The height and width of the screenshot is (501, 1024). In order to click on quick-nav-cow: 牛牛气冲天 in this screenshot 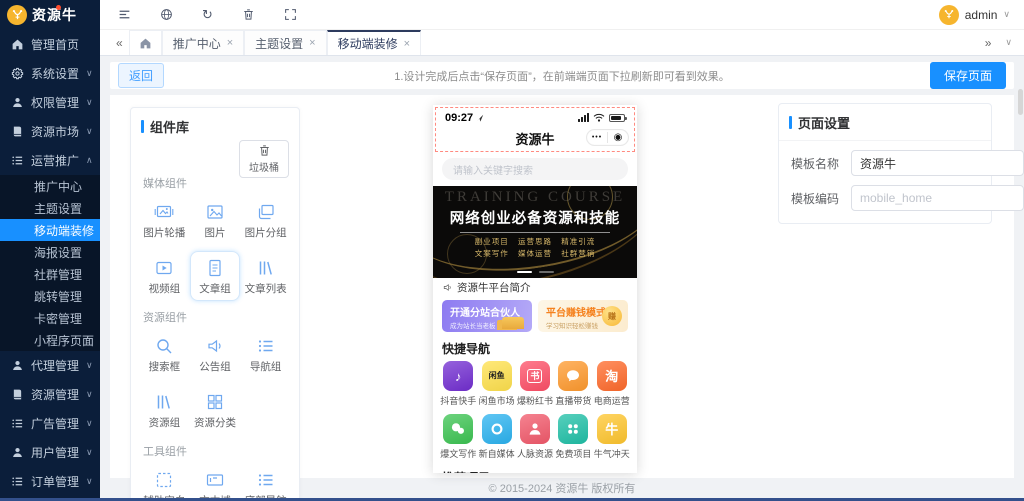, I will do `click(612, 437)`.